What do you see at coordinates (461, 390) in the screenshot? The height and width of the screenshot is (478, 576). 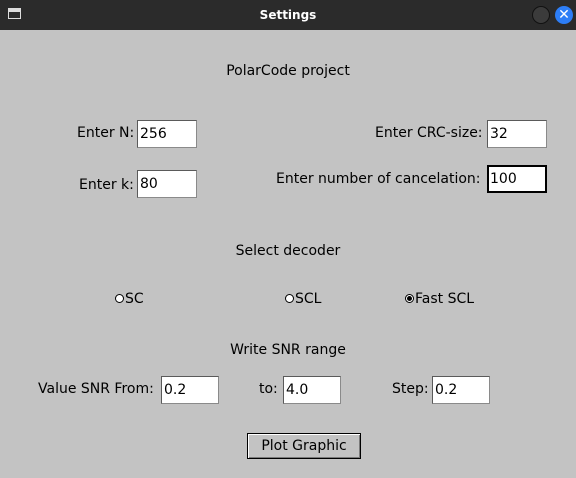 I see `snr-step-input` at bounding box center [461, 390].